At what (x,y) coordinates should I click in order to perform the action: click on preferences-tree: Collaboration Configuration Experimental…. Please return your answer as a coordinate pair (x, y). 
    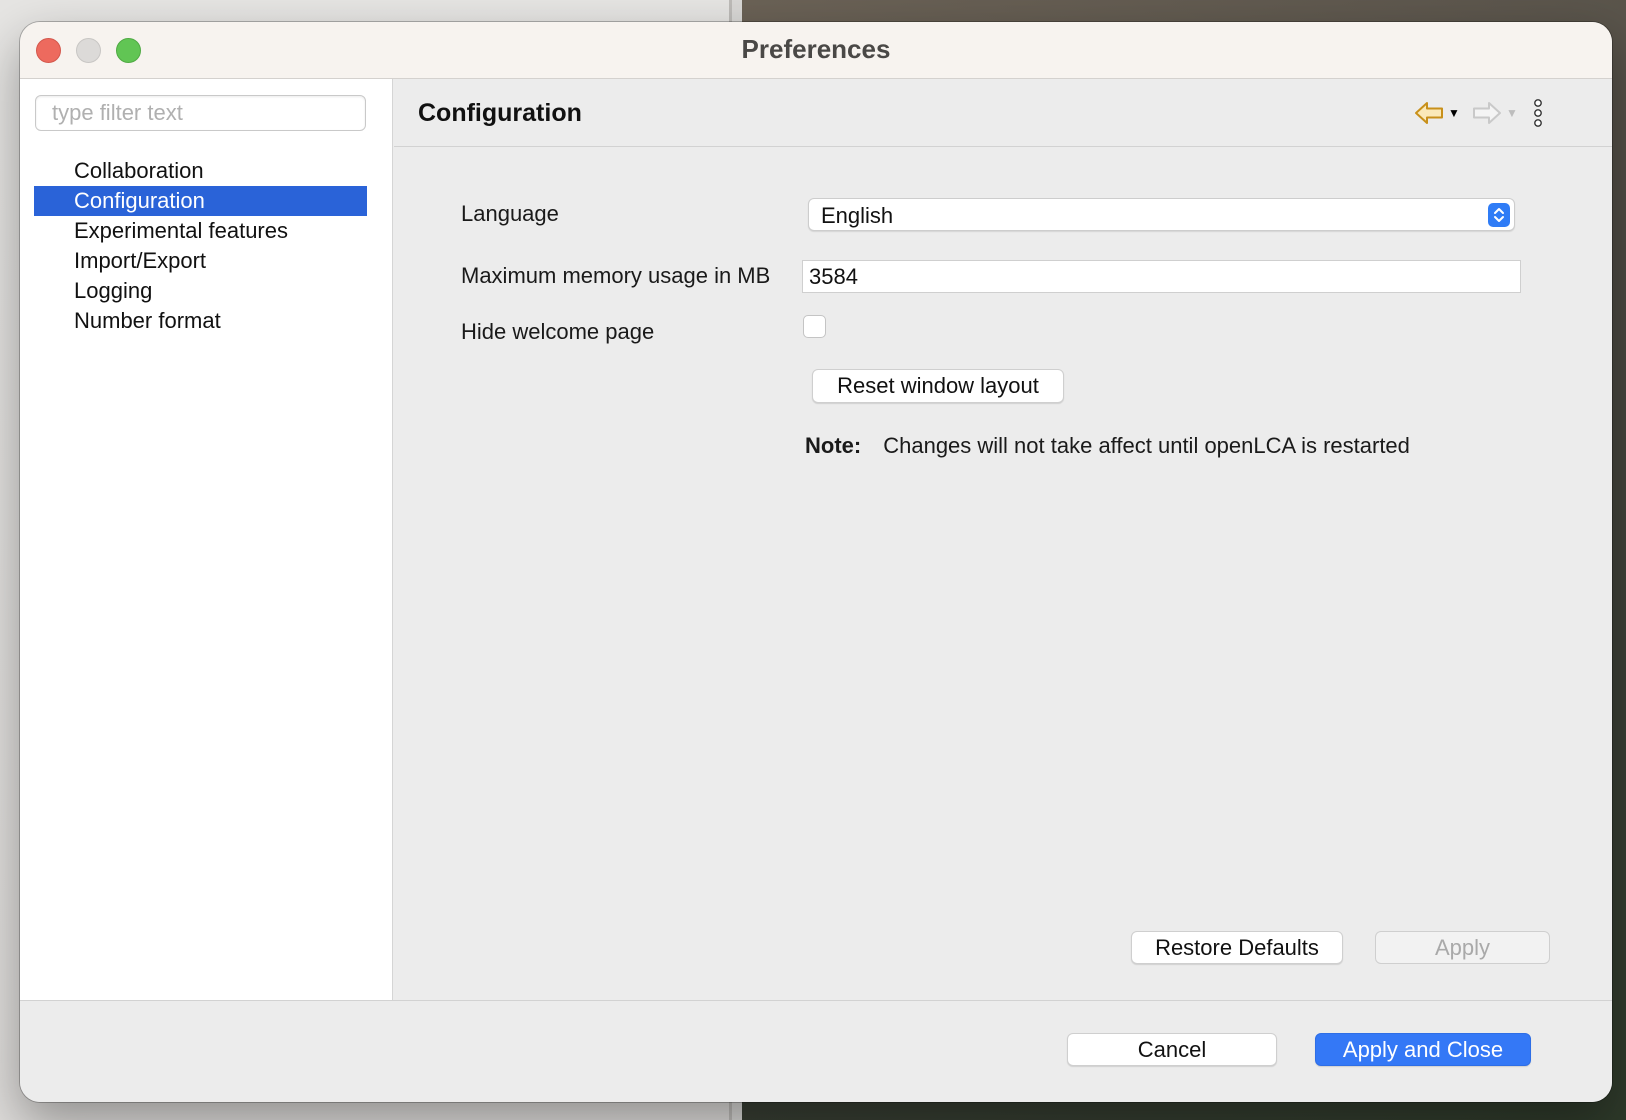
    Looking at the image, I should click on (200, 246).